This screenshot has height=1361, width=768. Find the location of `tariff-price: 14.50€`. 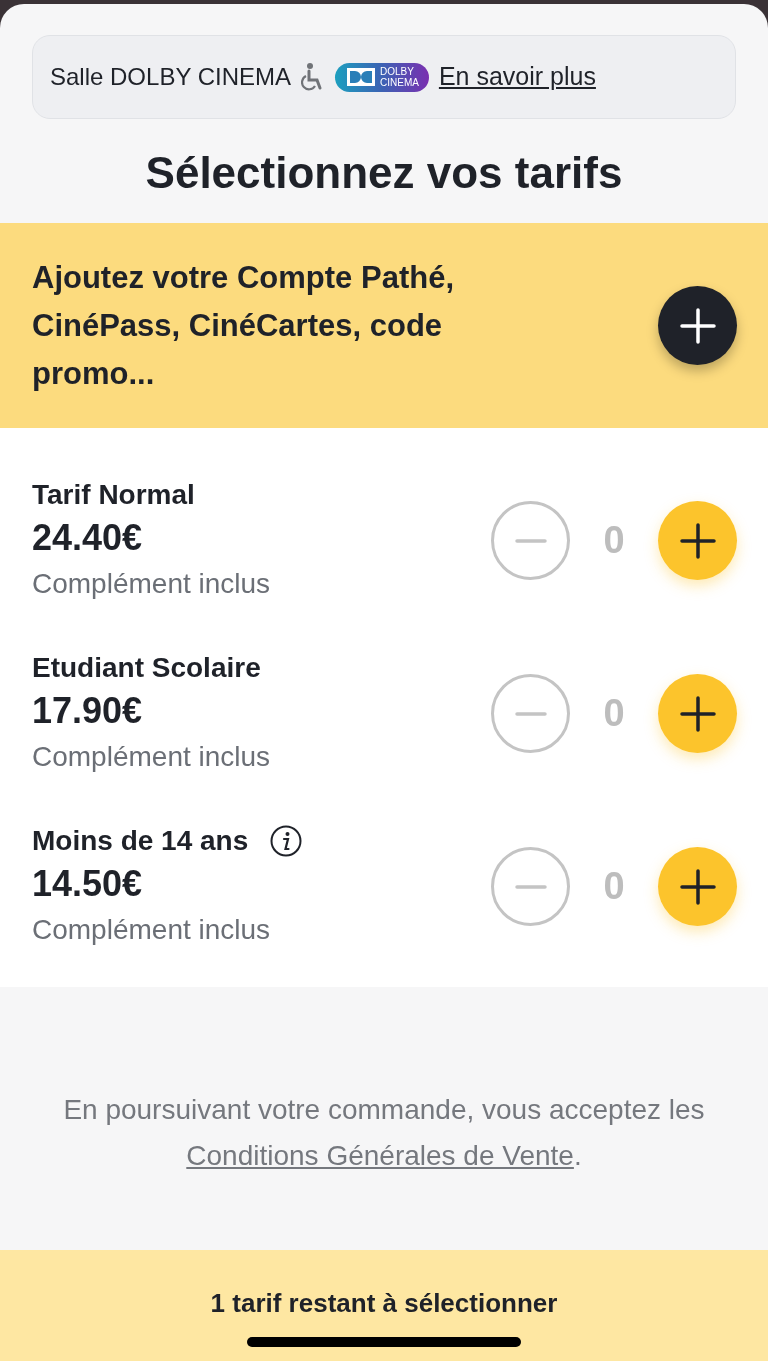

tariff-price: 14.50€ is located at coordinates (88, 883).